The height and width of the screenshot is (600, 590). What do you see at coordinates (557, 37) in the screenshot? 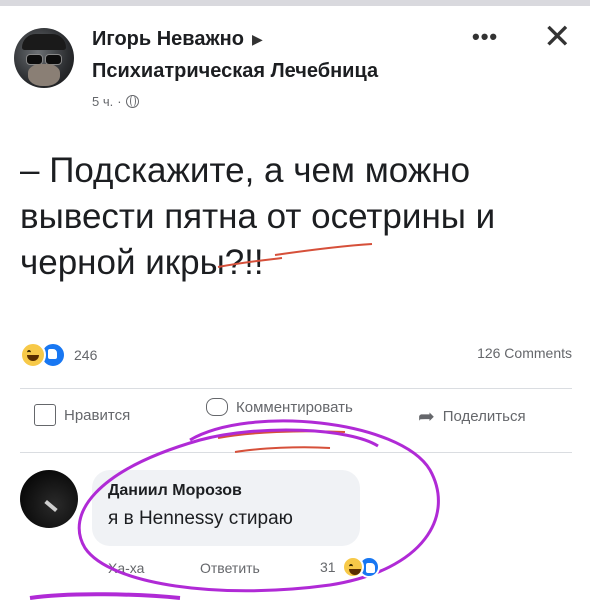
I see `close-icon: ✕` at bounding box center [557, 37].